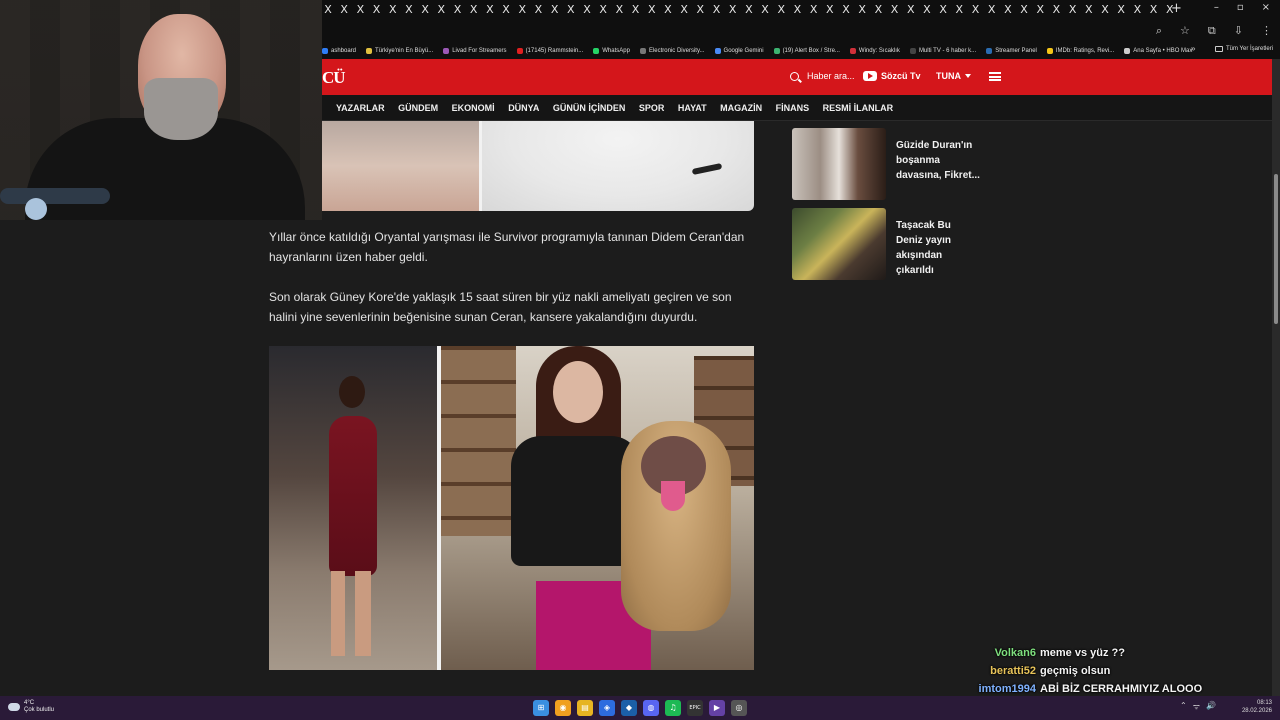 Image resolution: width=1280 pixels, height=720 pixels. What do you see at coordinates (1196, 706) in the screenshot?
I see `wifi-icon: ᯤ` at bounding box center [1196, 706].